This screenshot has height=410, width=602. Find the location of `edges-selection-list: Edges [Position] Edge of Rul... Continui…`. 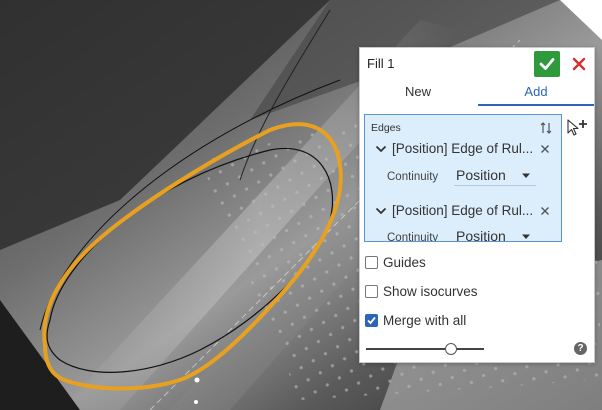

edges-selection-list: Edges [Position] Edge of Rul... Continui… is located at coordinates (463, 178).